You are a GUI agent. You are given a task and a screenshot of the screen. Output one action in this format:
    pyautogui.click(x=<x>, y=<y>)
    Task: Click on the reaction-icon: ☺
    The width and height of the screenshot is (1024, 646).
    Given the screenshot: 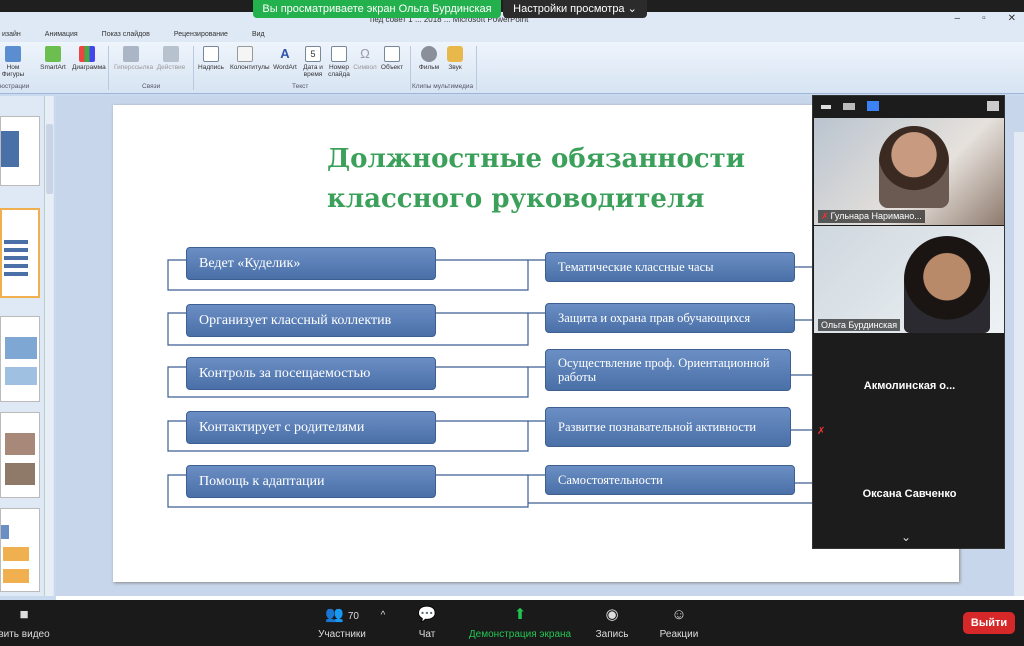 What is the action you would take?
    pyautogui.click(x=679, y=614)
    